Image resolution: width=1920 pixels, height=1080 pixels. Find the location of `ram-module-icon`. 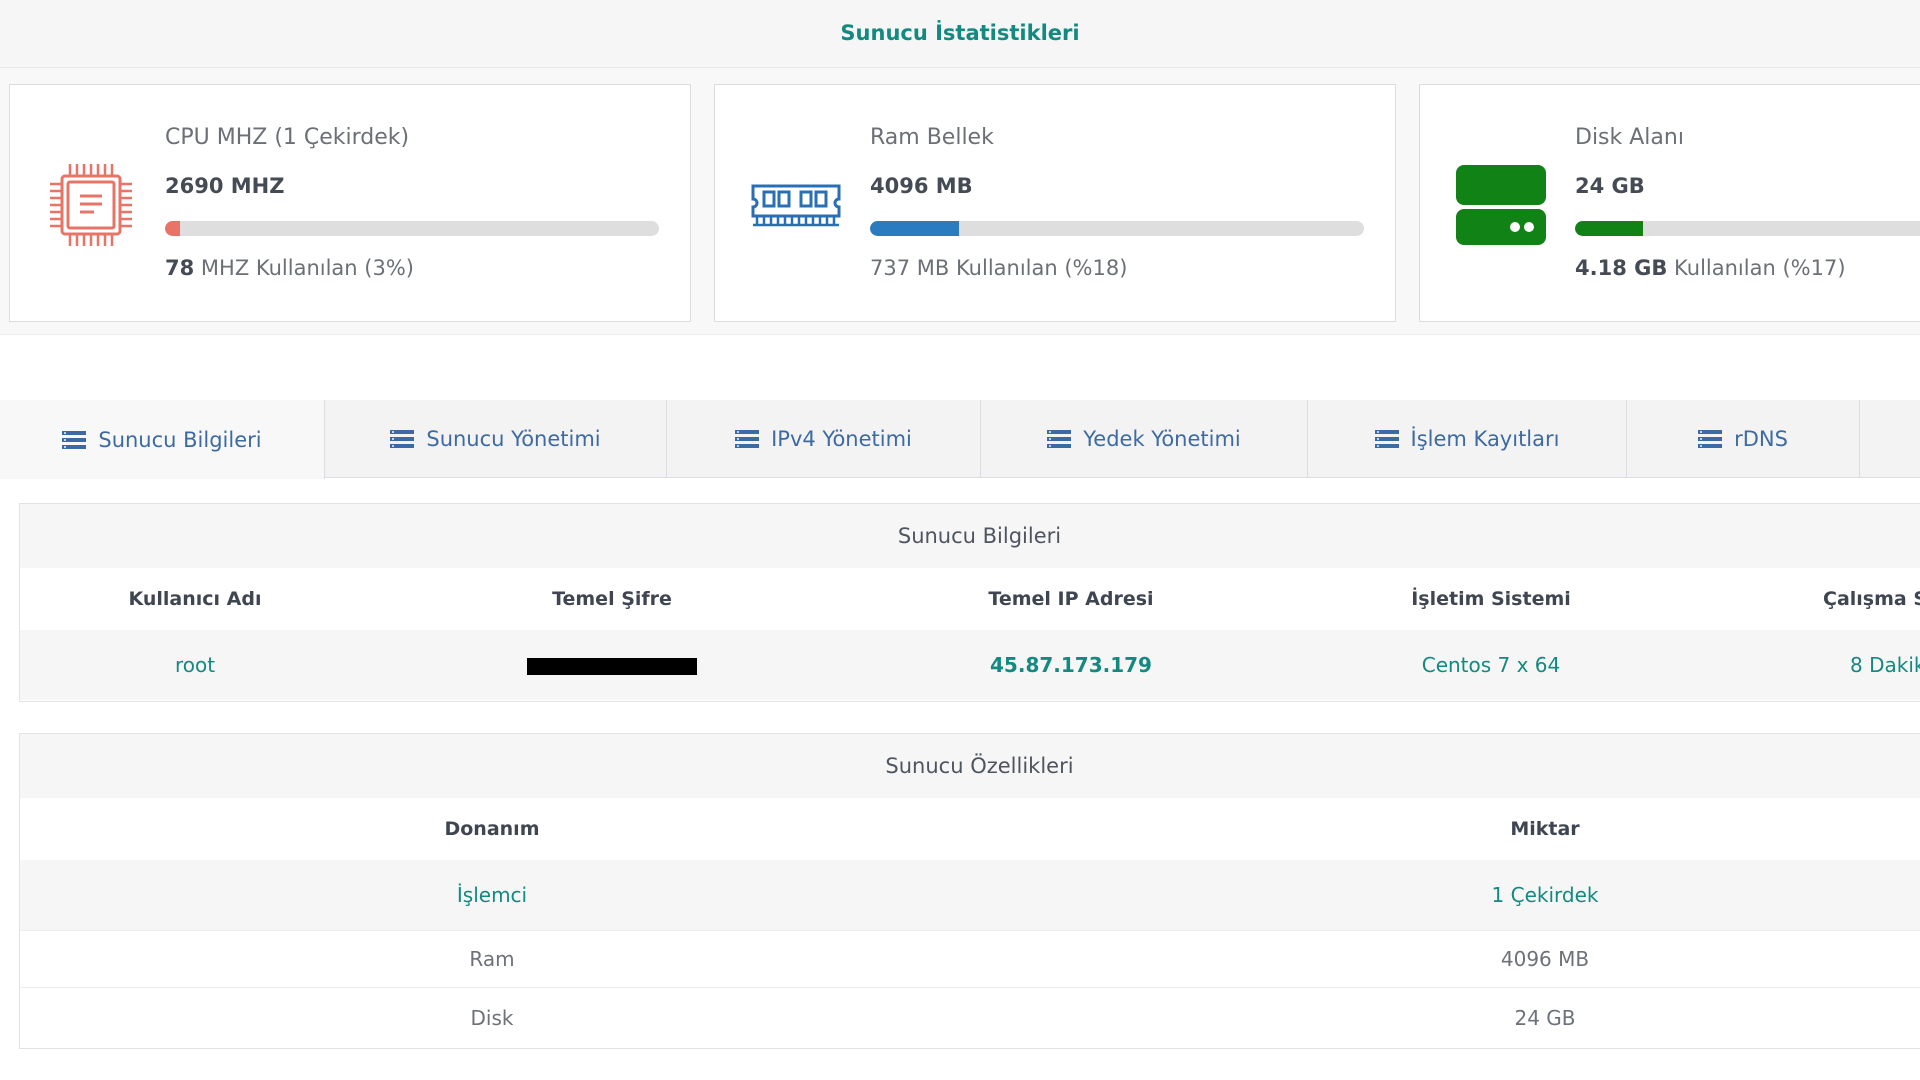

ram-module-icon is located at coordinates (796, 205).